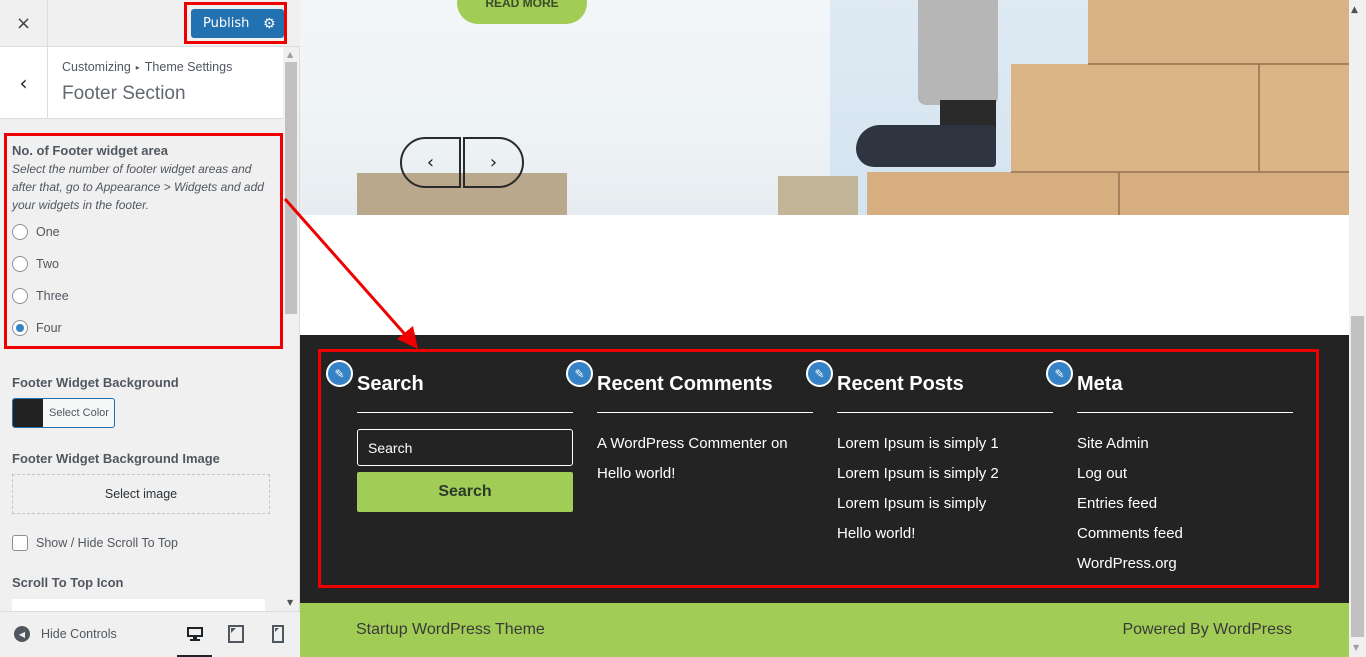 This screenshot has height=657, width=1366. Describe the element at coordinates (462, 162) in the screenshot. I see `slider-navigation: ‹ ›` at that location.